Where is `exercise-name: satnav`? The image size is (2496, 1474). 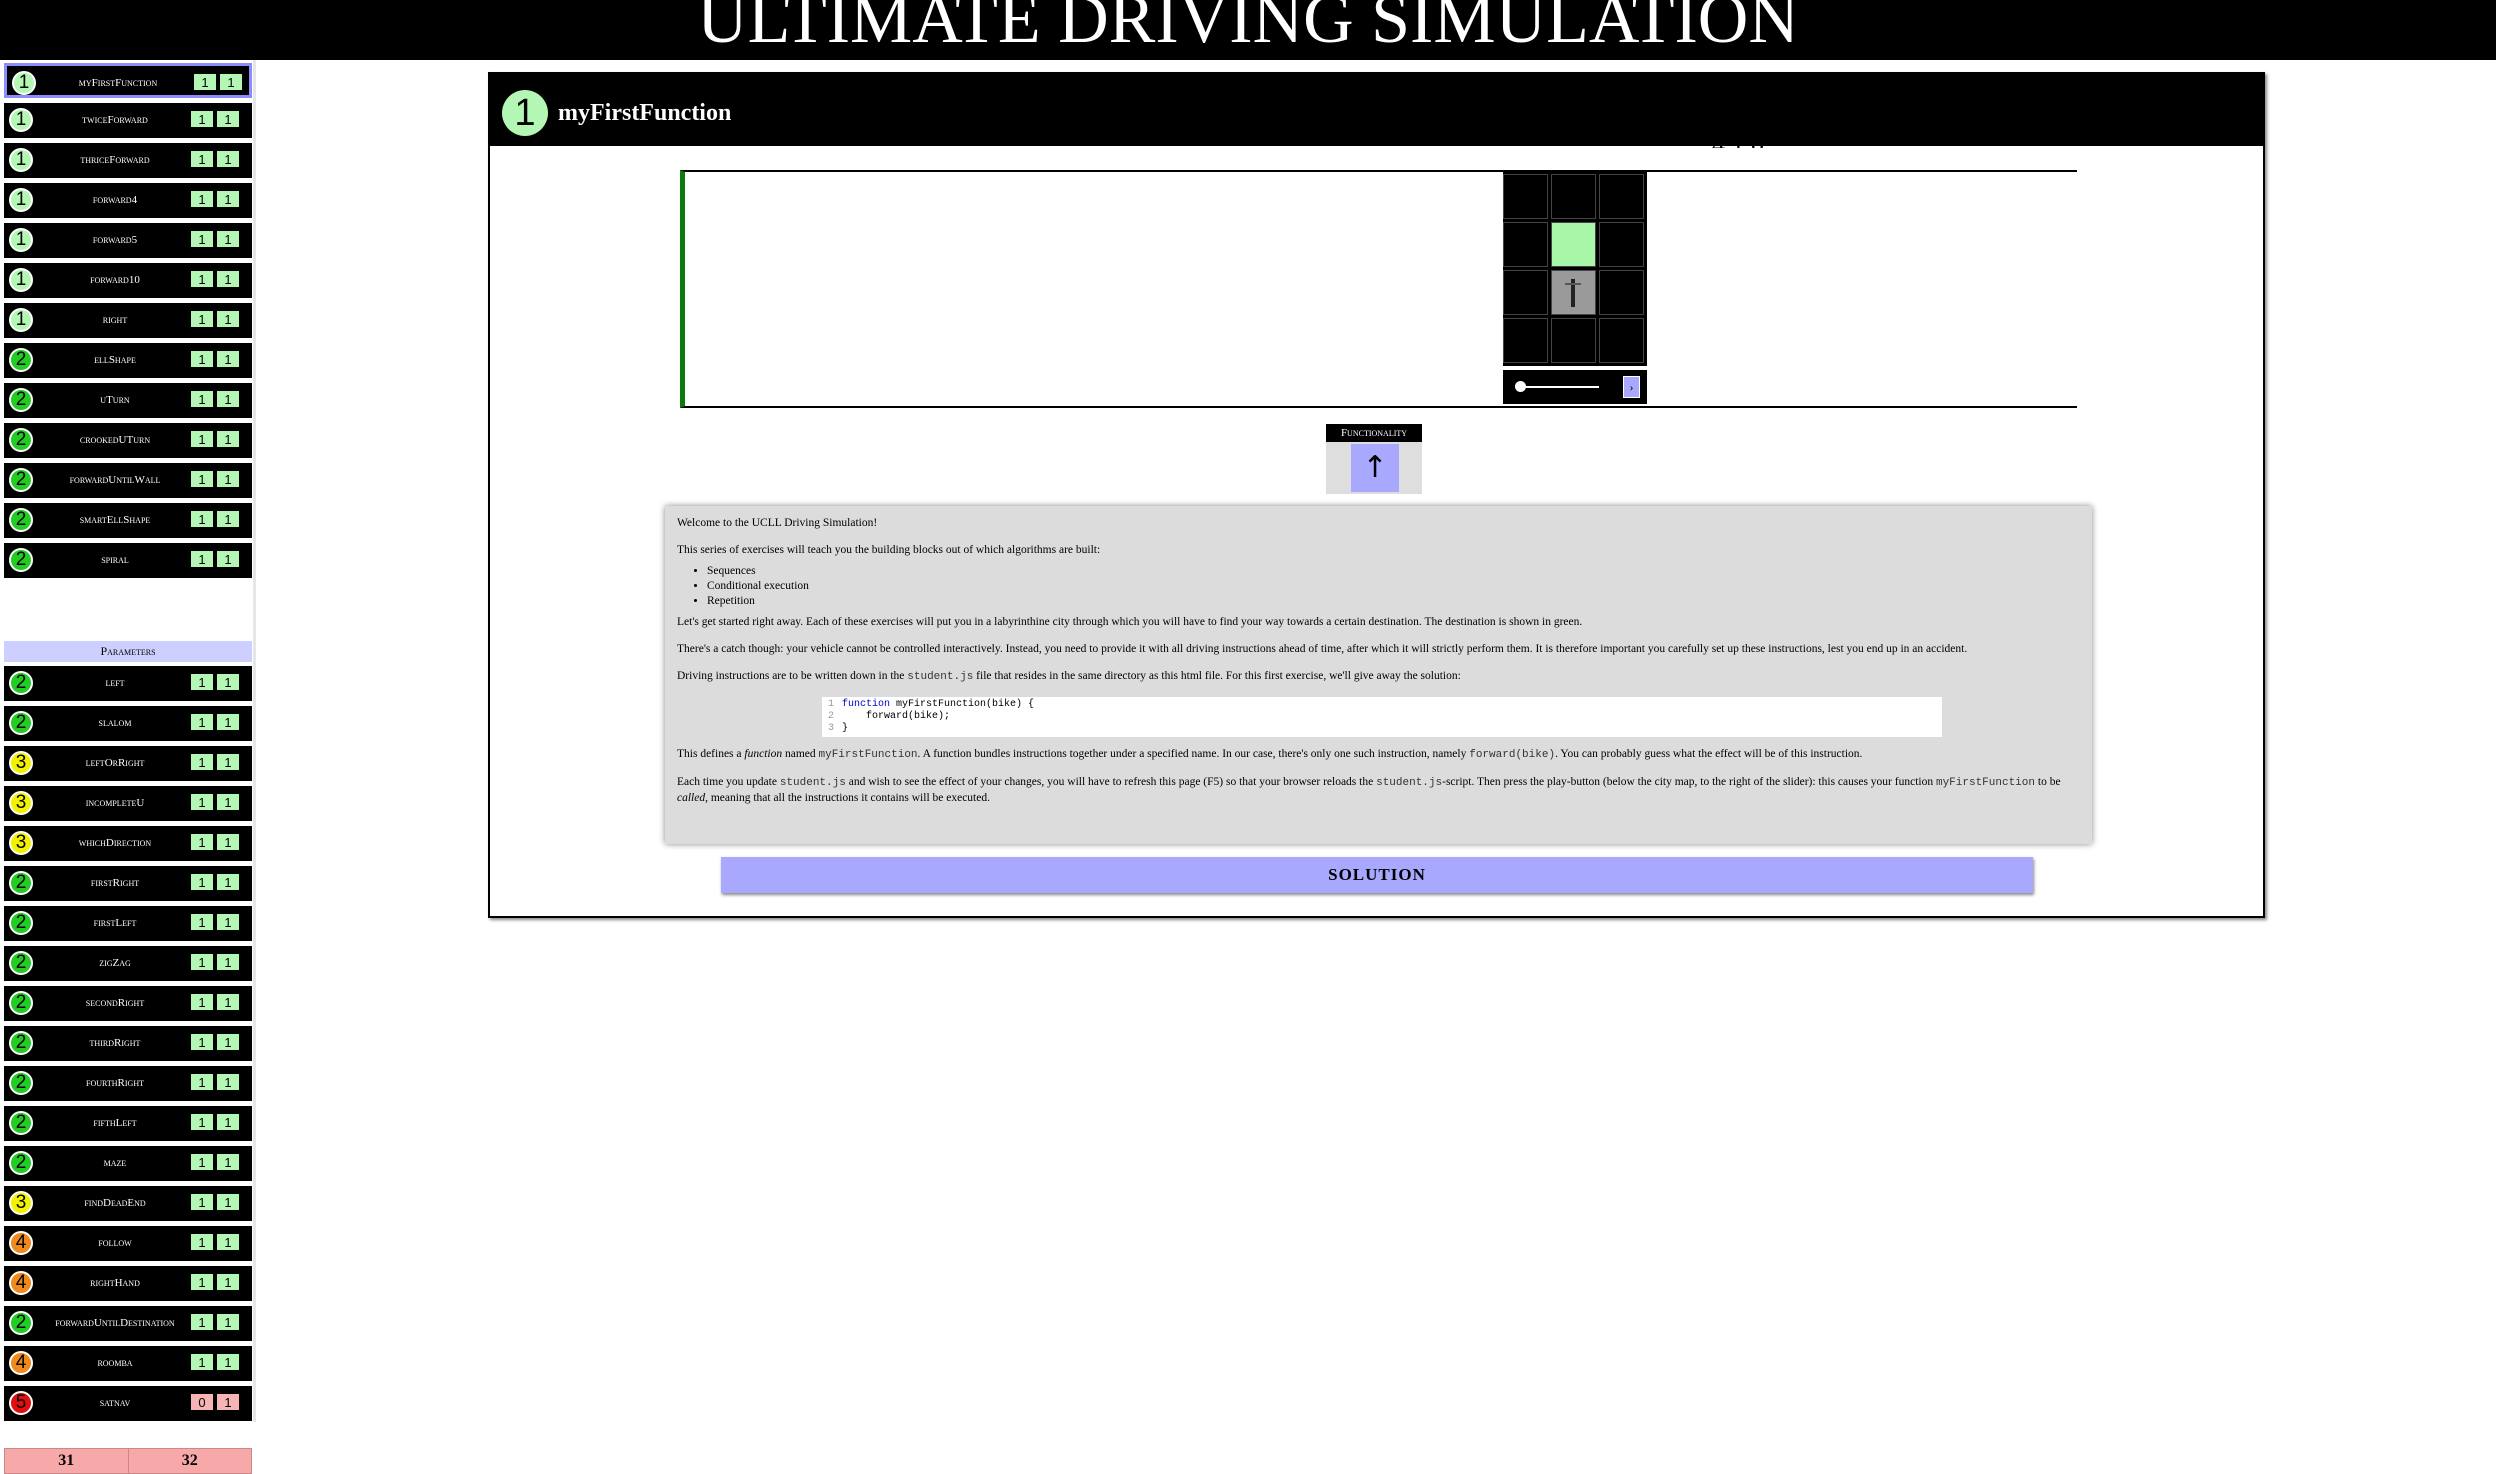
exercise-name: satnav is located at coordinates (115, 1403).